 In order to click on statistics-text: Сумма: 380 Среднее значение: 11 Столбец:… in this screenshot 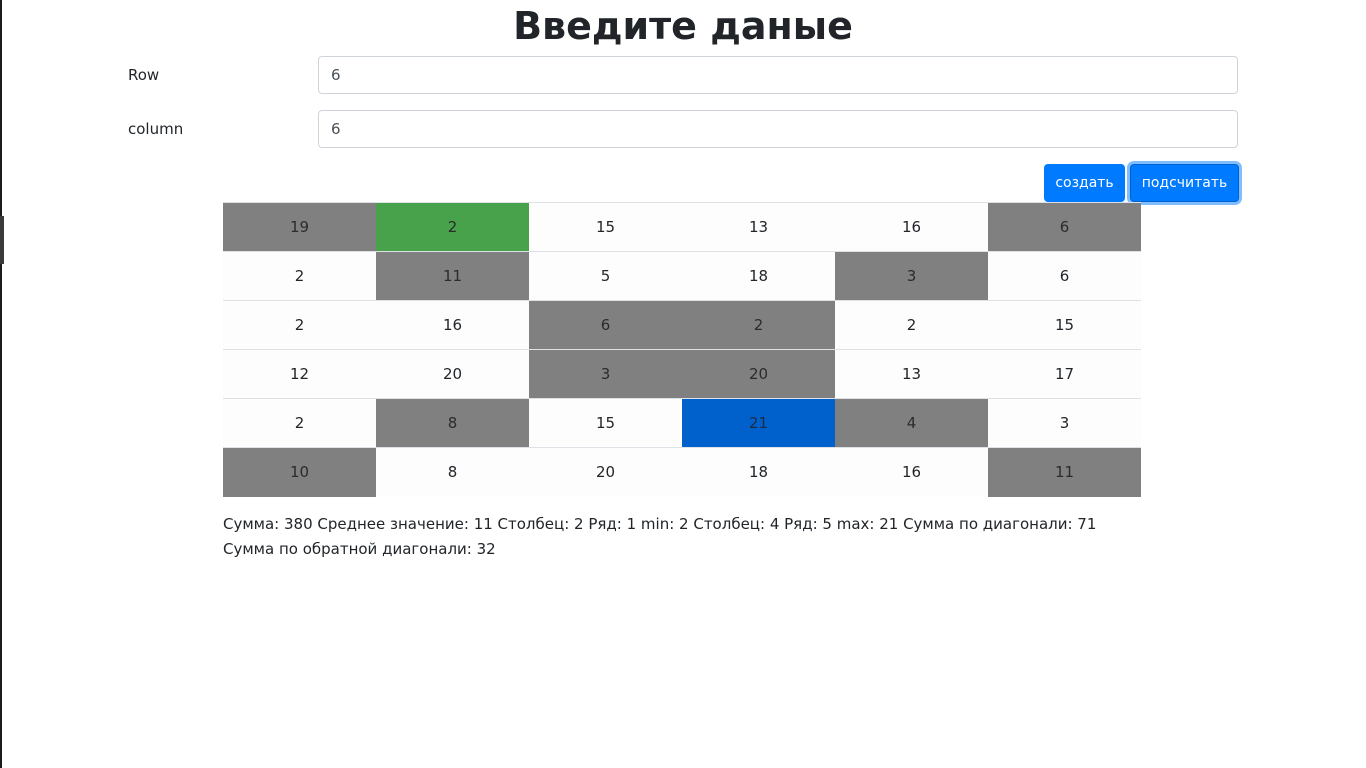, I will do `click(660, 536)`.